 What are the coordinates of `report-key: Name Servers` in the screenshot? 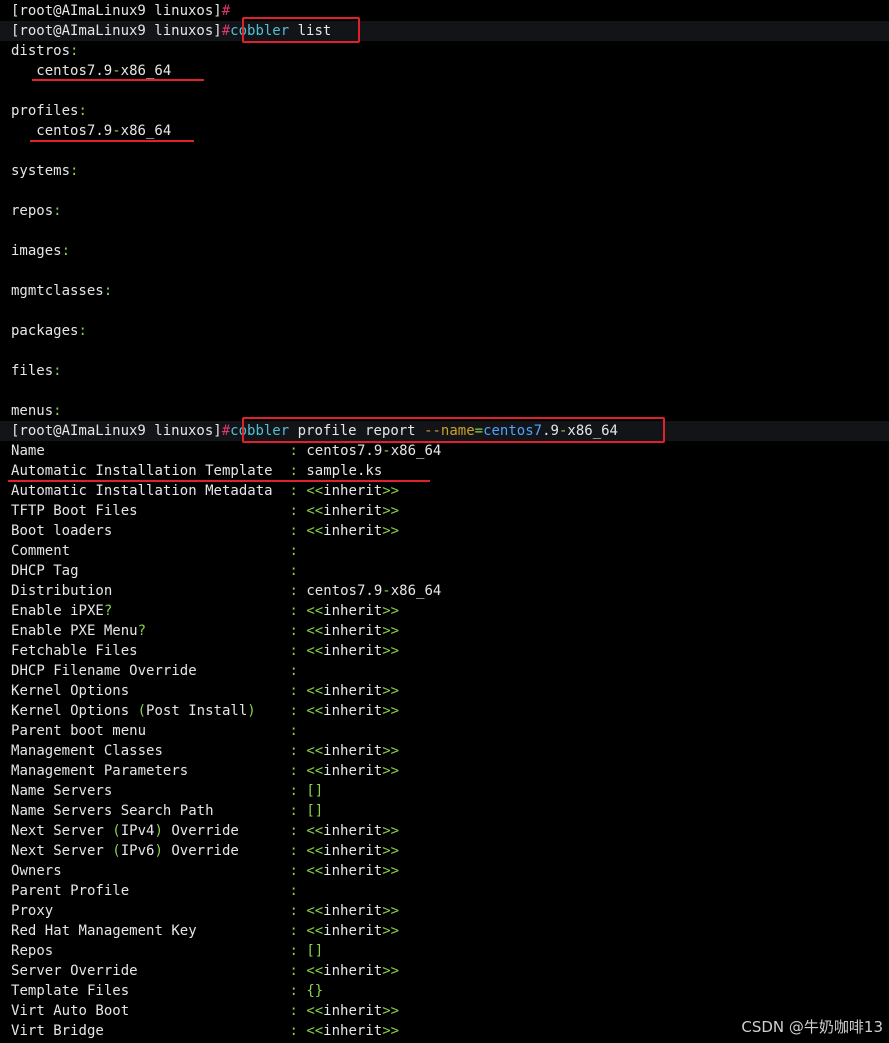 It's located at (62, 791).